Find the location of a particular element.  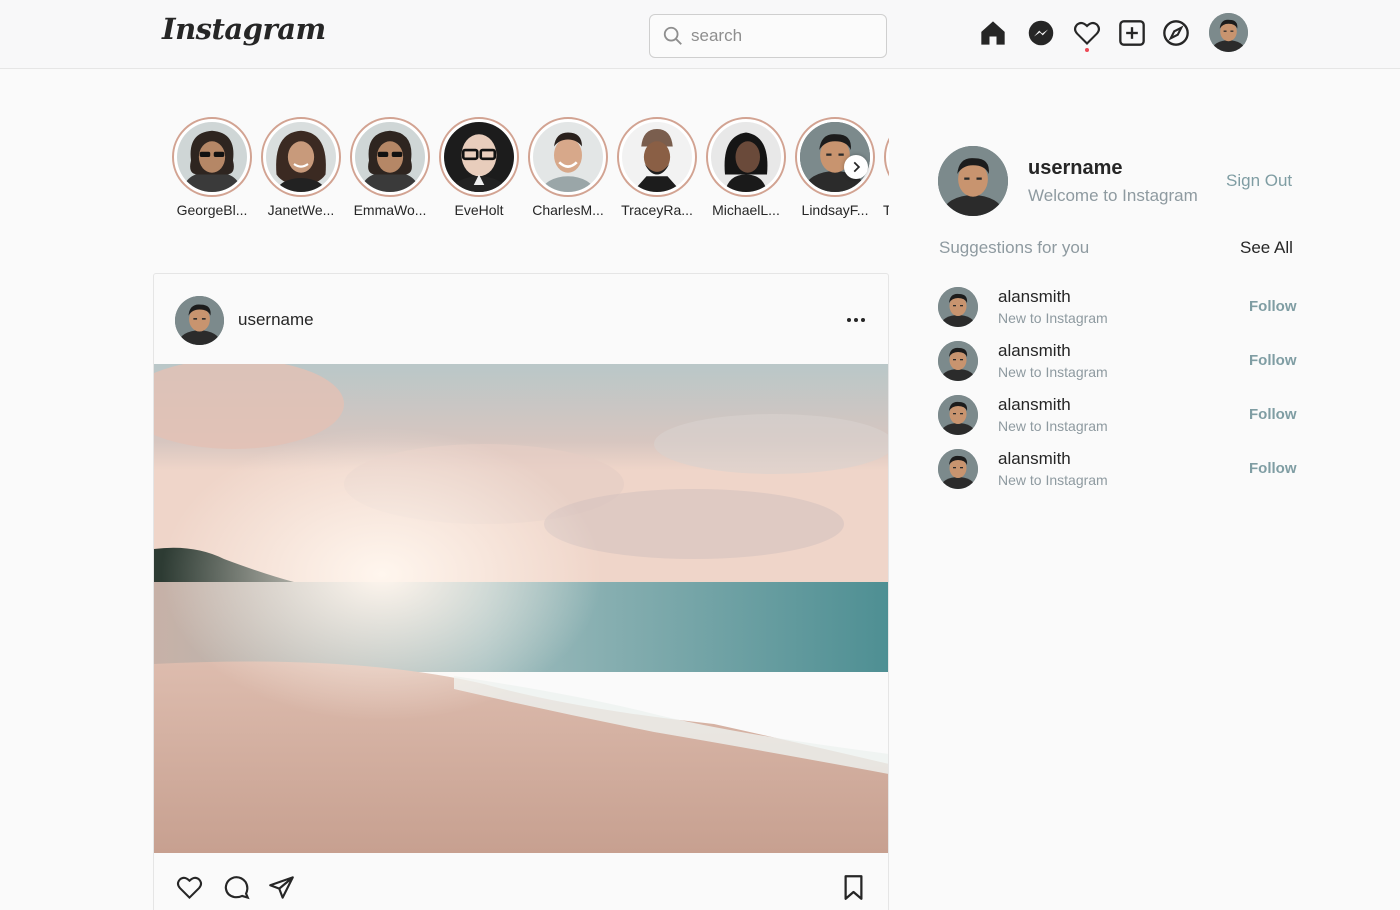

search-input is located at coordinates (781, 36).